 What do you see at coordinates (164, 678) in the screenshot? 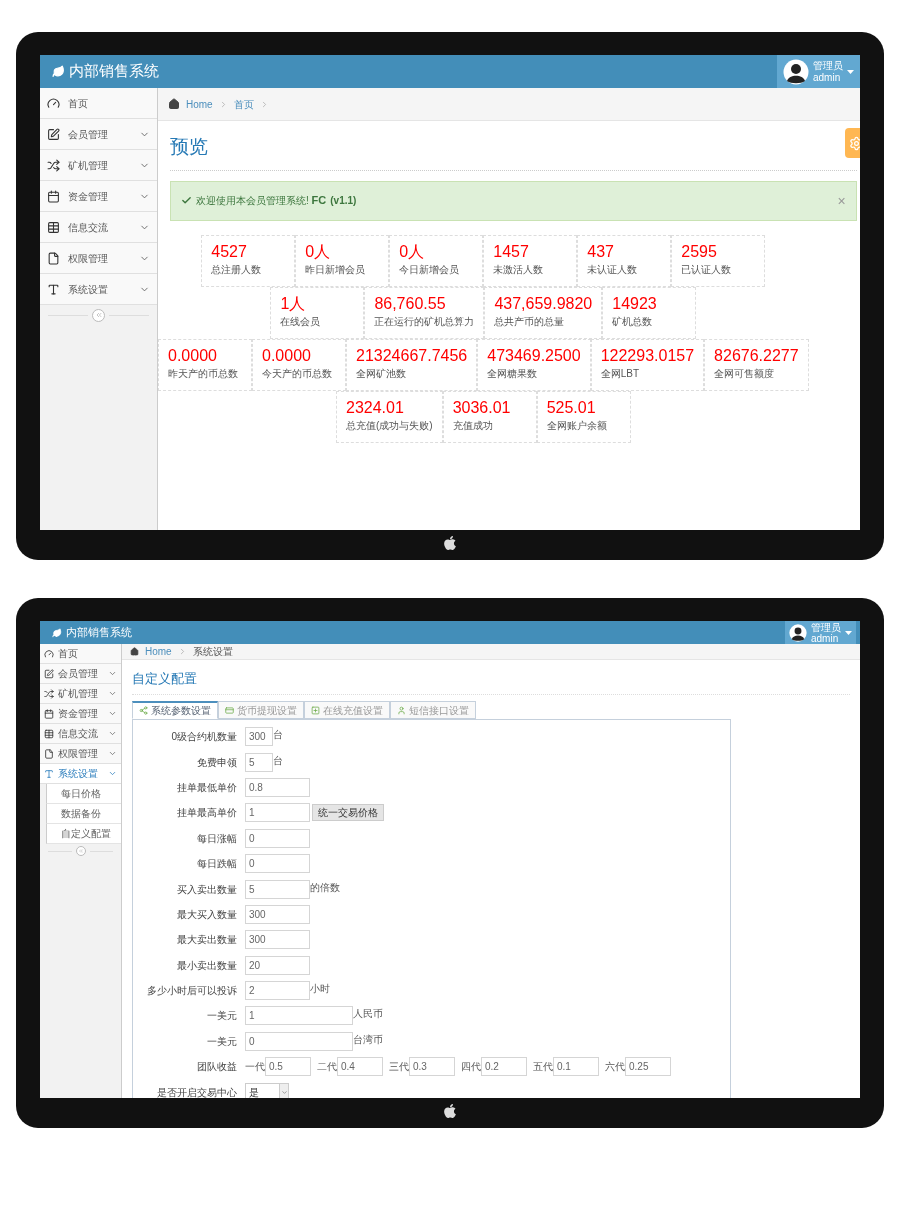
I see `page-title: 自定义配置` at bounding box center [164, 678].